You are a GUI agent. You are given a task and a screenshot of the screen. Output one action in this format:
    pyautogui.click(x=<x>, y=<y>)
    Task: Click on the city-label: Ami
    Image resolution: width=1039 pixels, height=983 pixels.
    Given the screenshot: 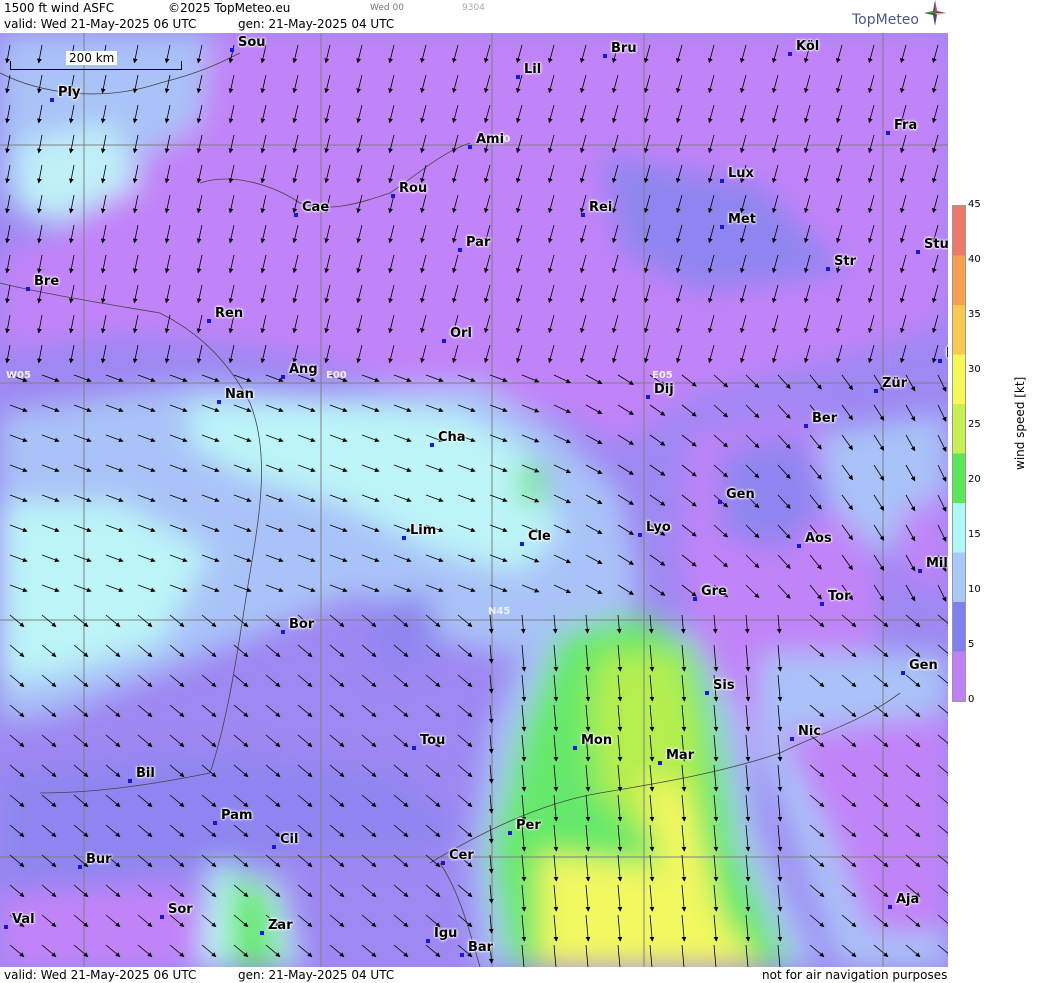 What is the action you would take?
    pyautogui.click(x=486, y=140)
    